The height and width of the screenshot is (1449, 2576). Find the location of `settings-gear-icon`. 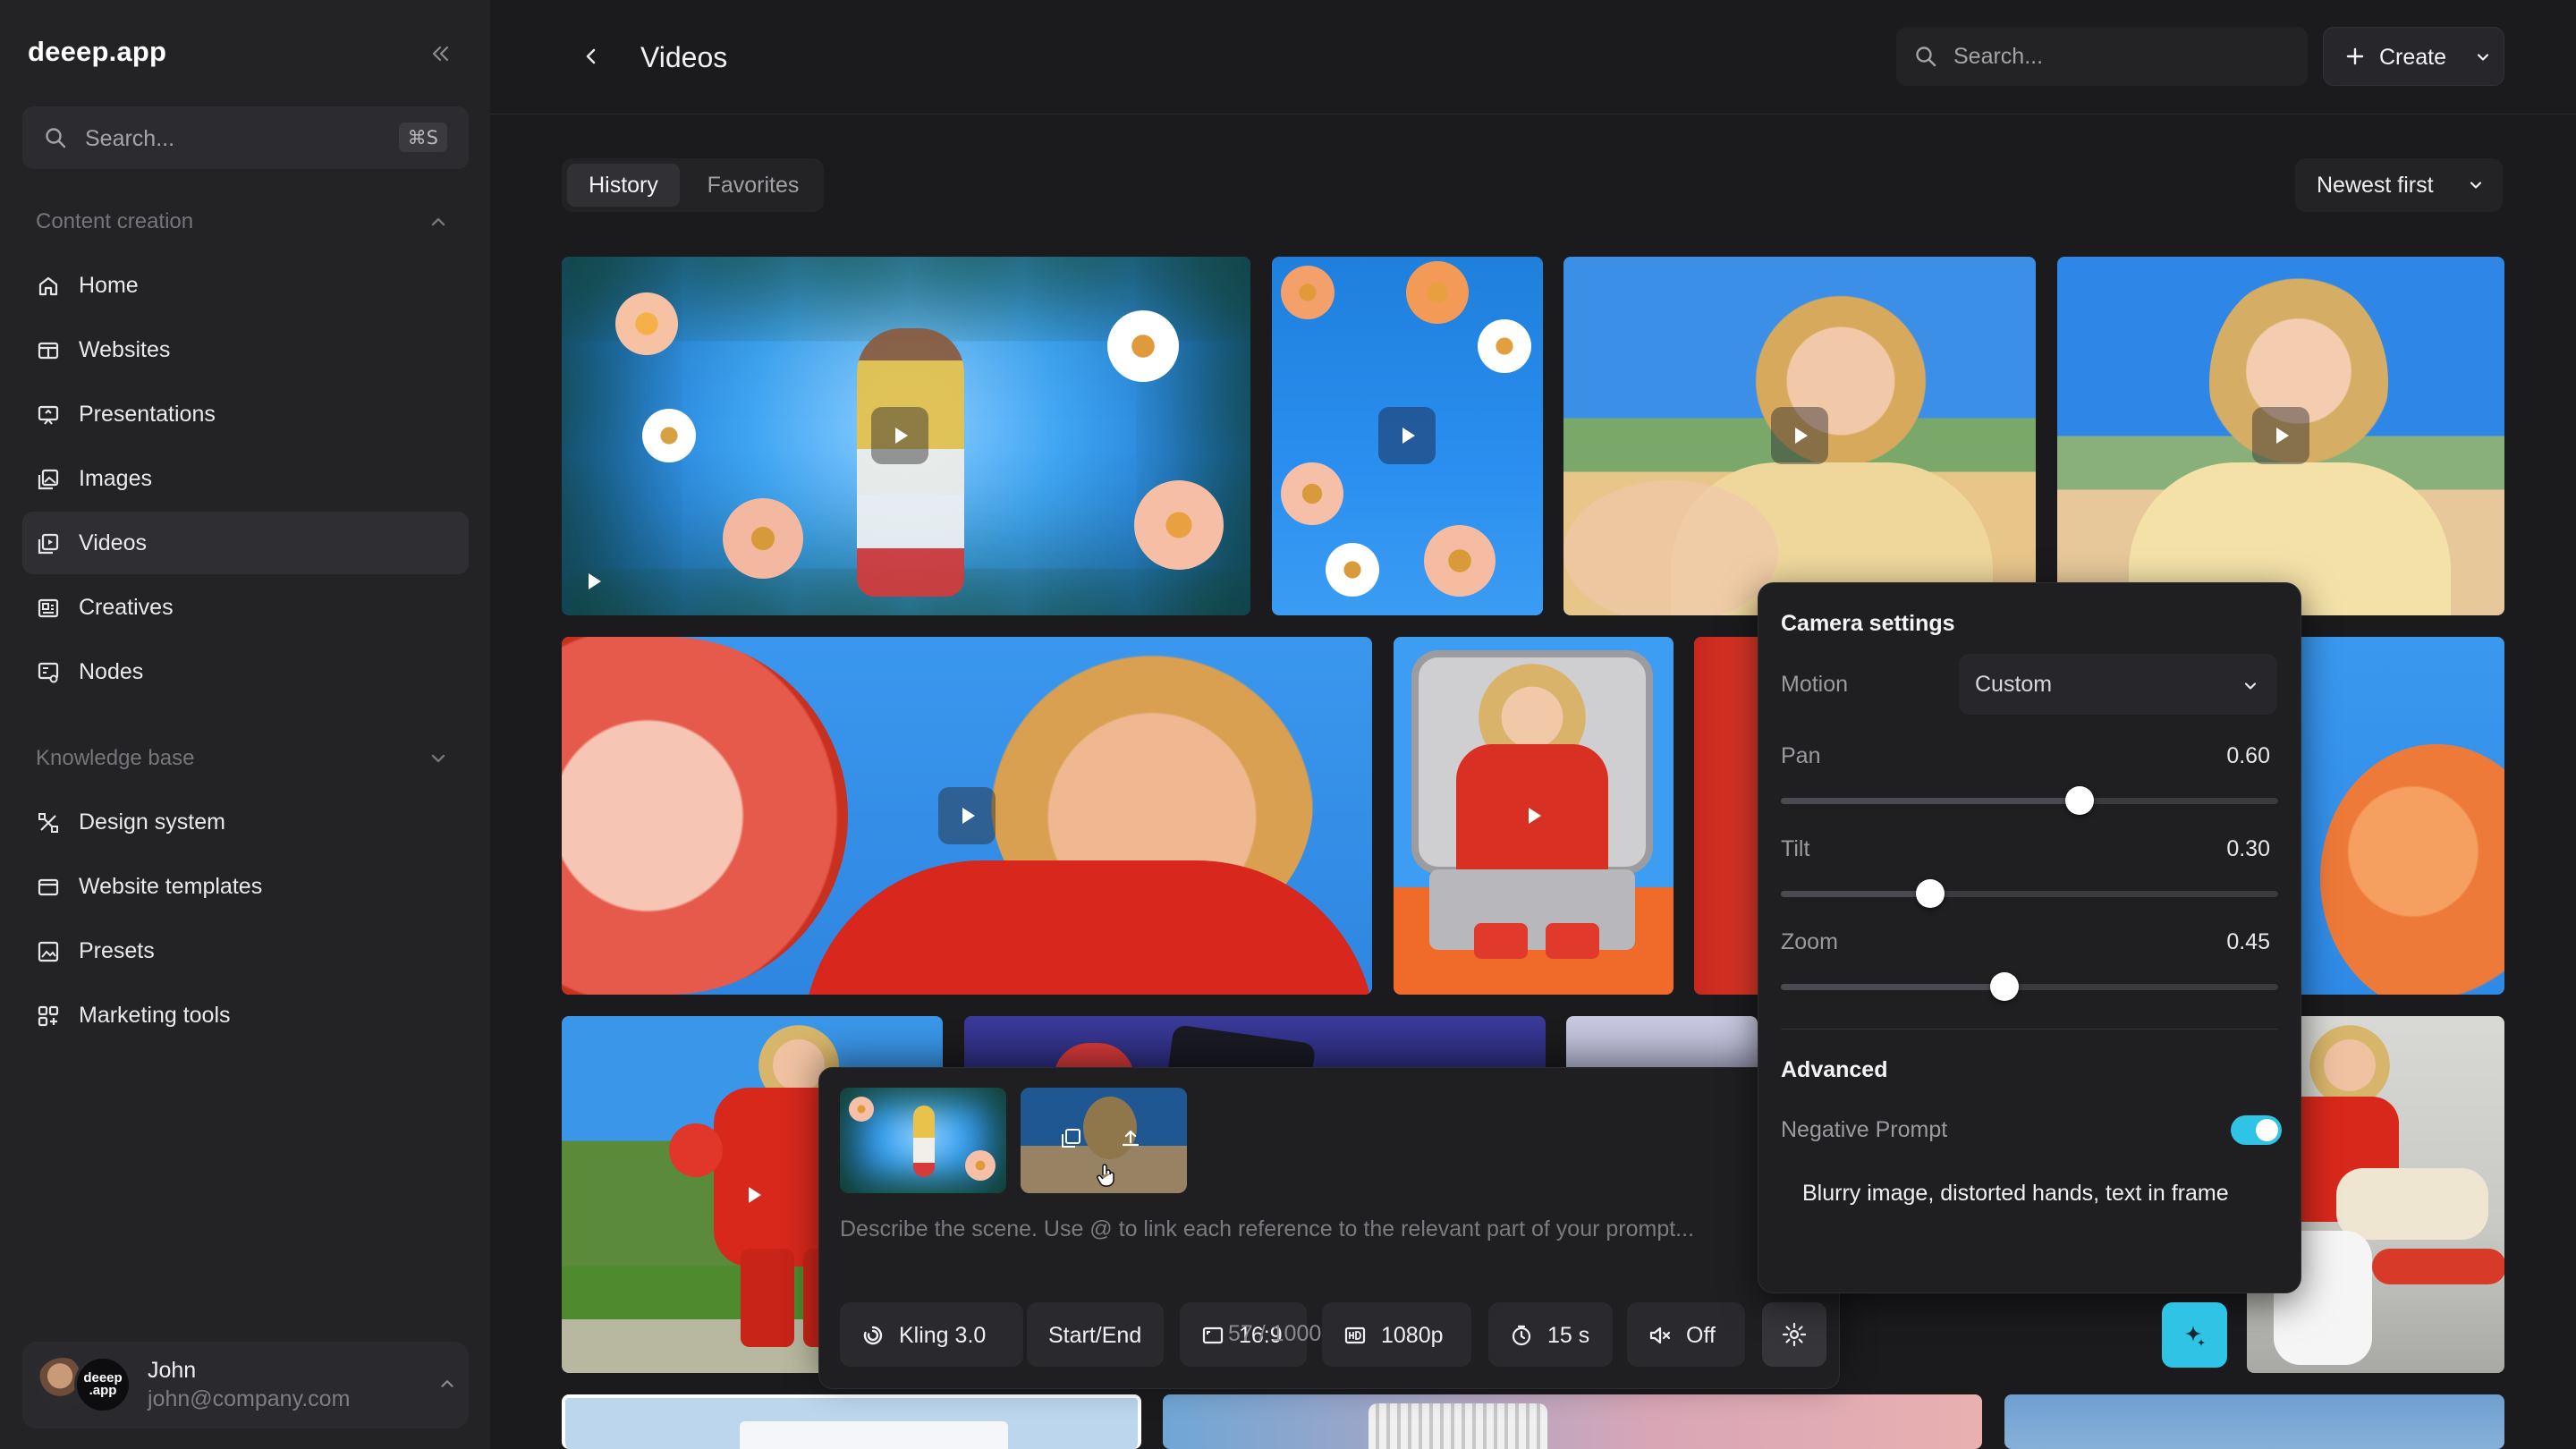

settings-gear-icon is located at coordinates (1794, 1334).